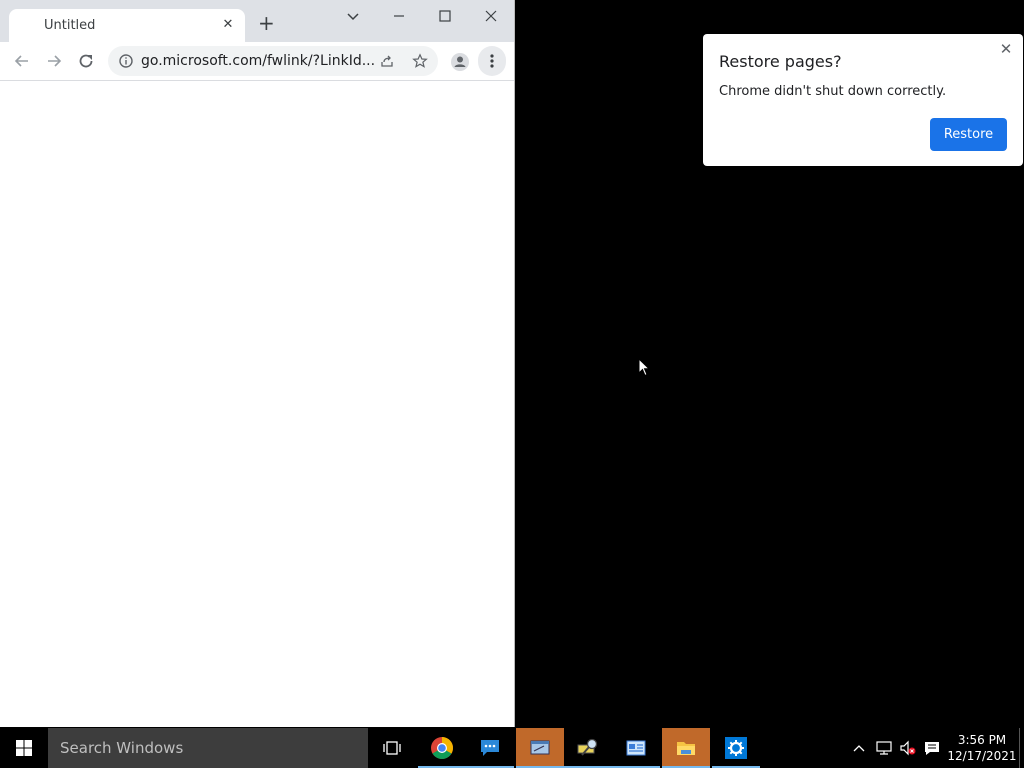  I want to click on app-window-icon, so click(540, 747).